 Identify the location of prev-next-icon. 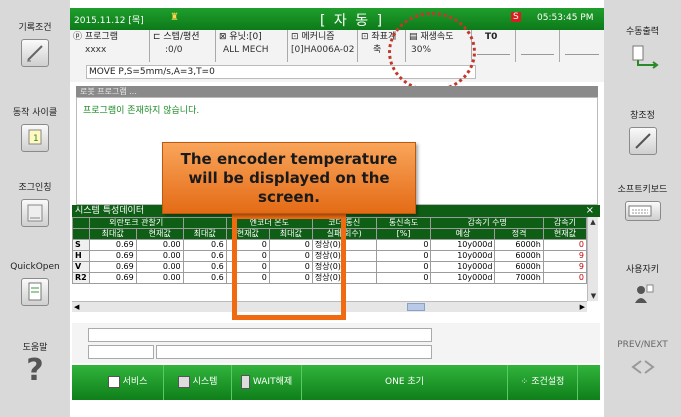
(642, 368).